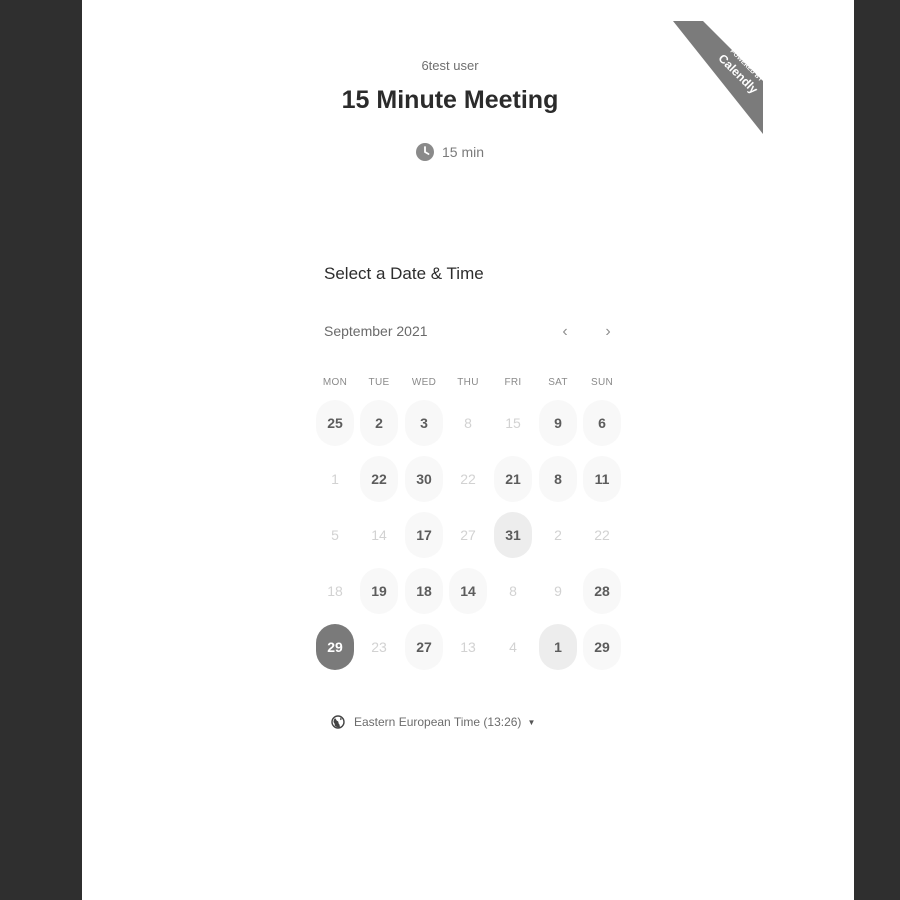  I want to click on clock-icon, so click(424, 152).